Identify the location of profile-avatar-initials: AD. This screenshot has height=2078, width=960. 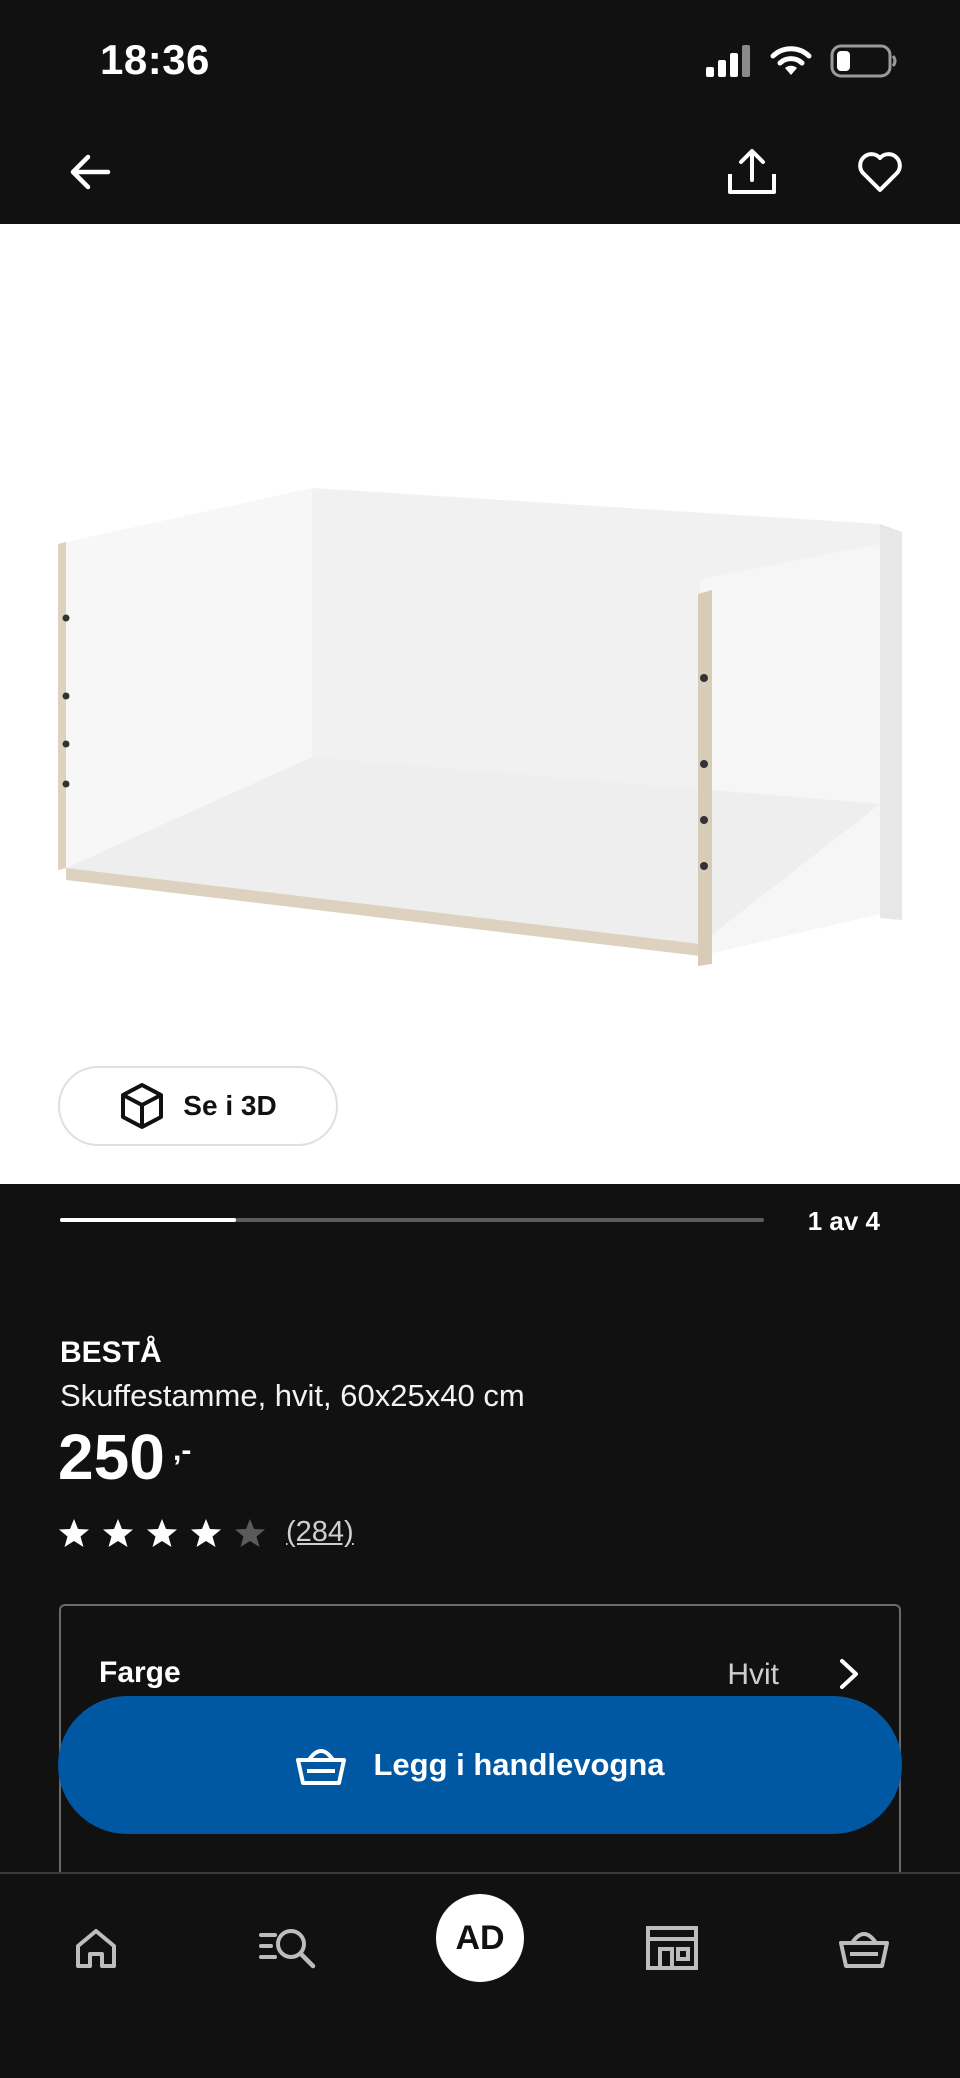
(480, 1937).